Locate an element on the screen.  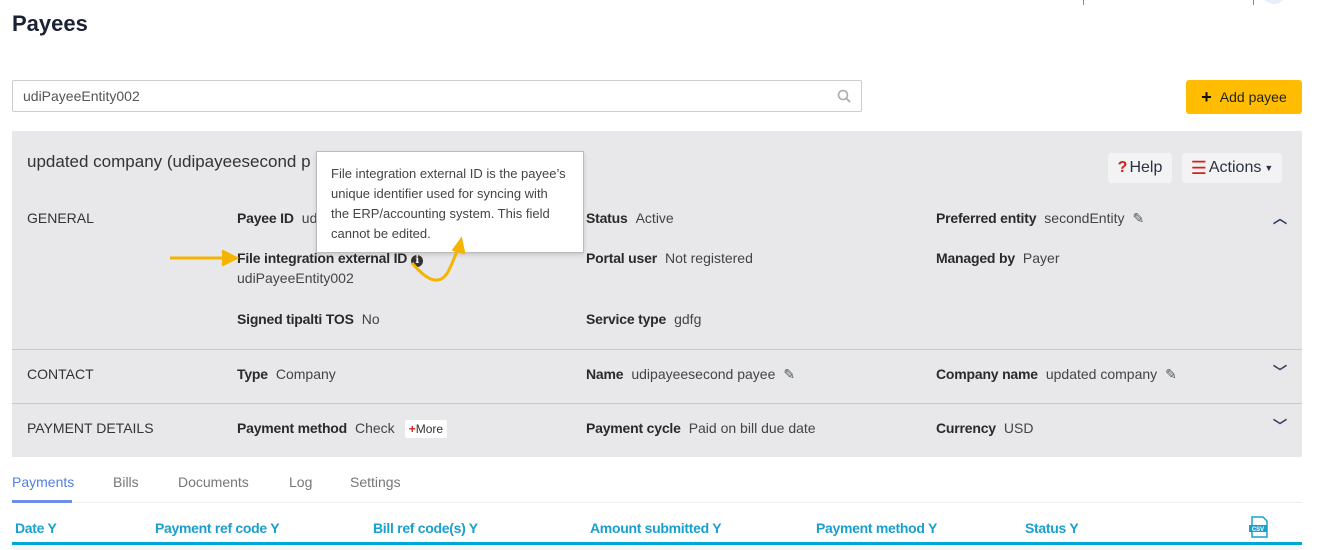
column-payment-method: Payment method Y is located at coordinates (876, 528).